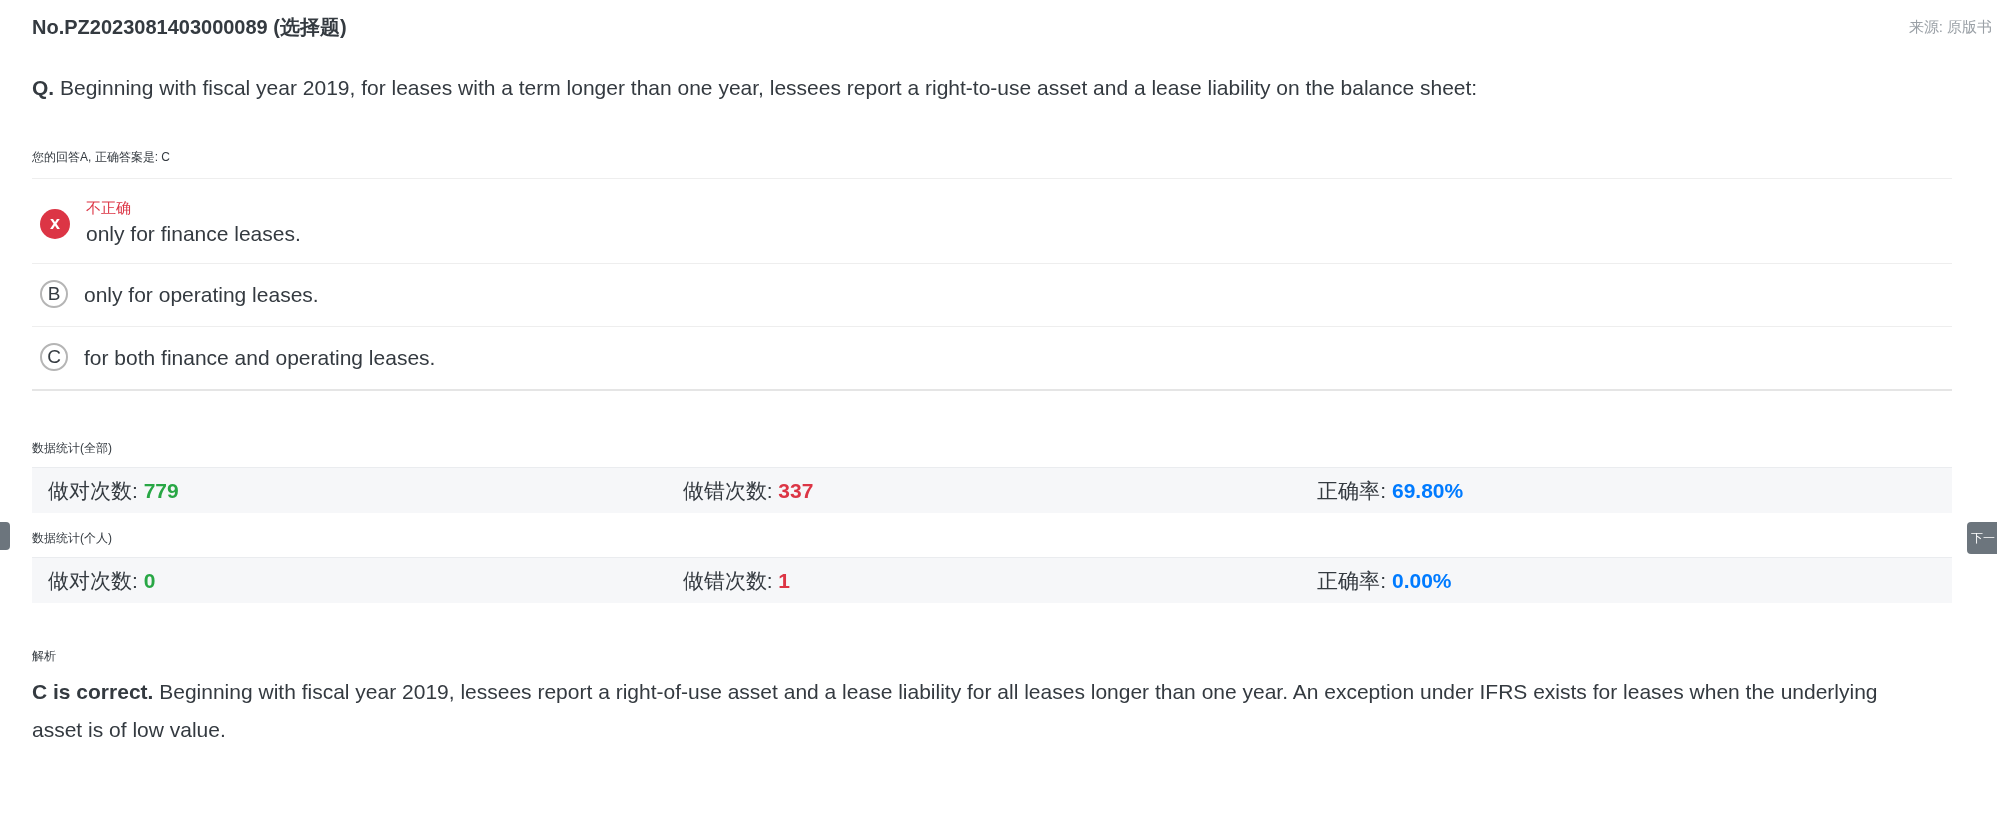  Describe the element at coordinates (149, 580) in the screenshot. I see `stat-value: 0` at that location.